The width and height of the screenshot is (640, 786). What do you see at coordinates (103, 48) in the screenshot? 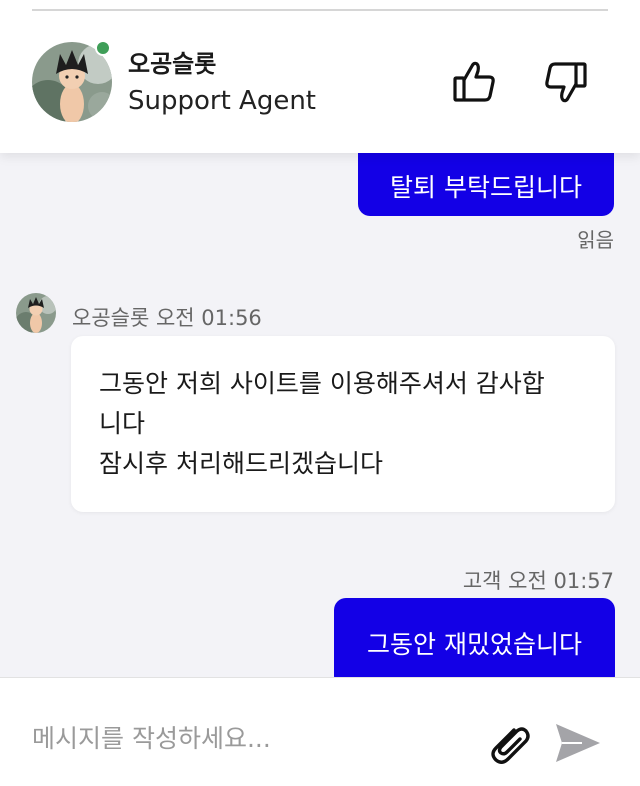
I see `online-status-dot` at bounding box center [103, 48].